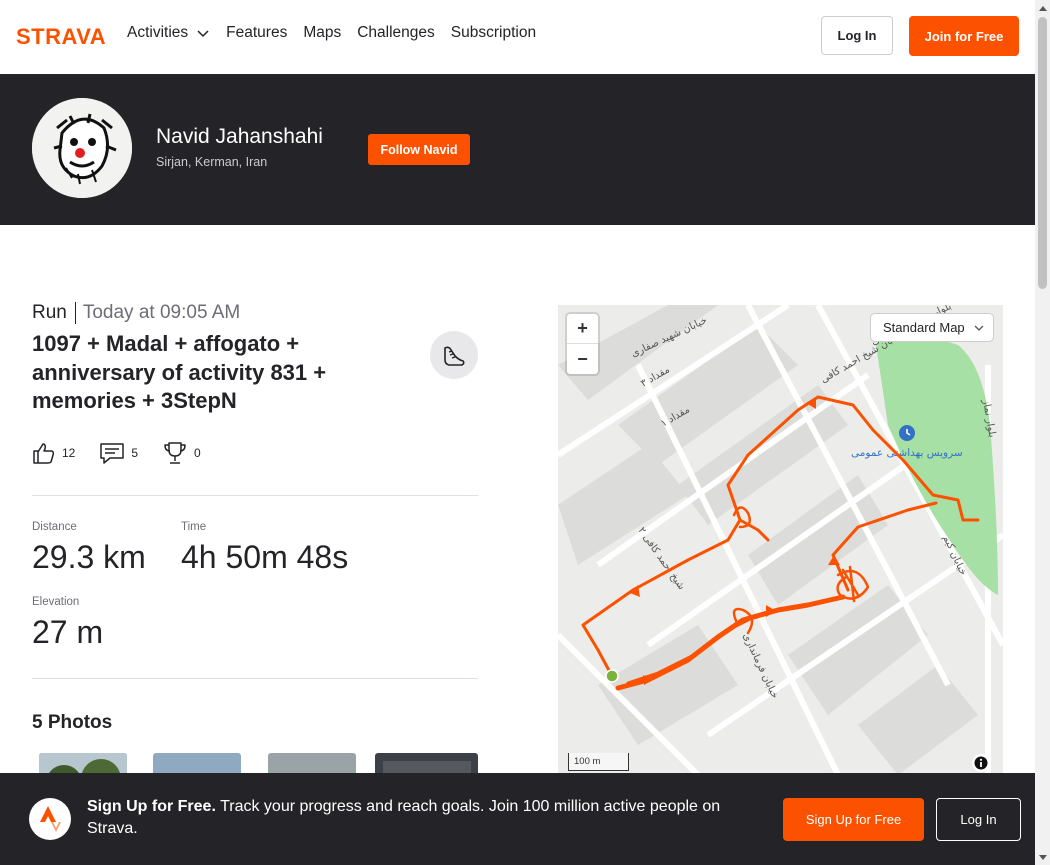  I want to click on nav-activities: Activities, so click(168, 33).